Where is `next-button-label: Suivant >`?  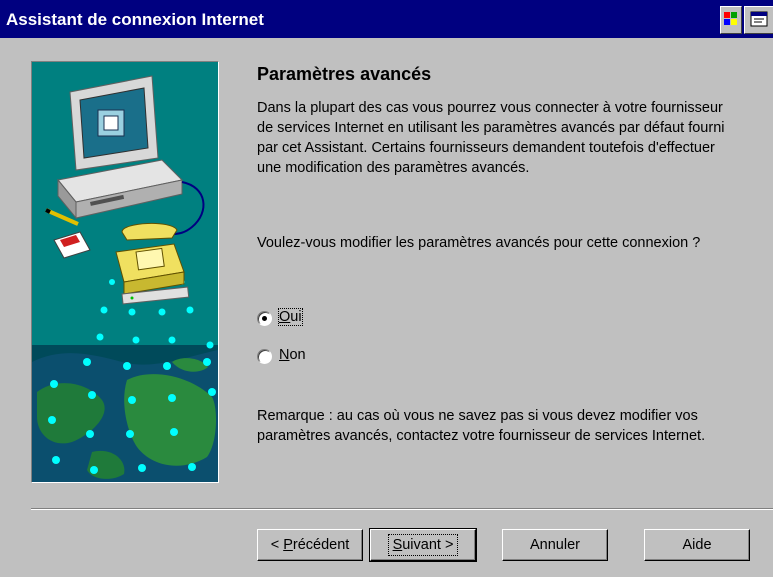 next-button-label: Suivant > is located at coordinates (423, 545).